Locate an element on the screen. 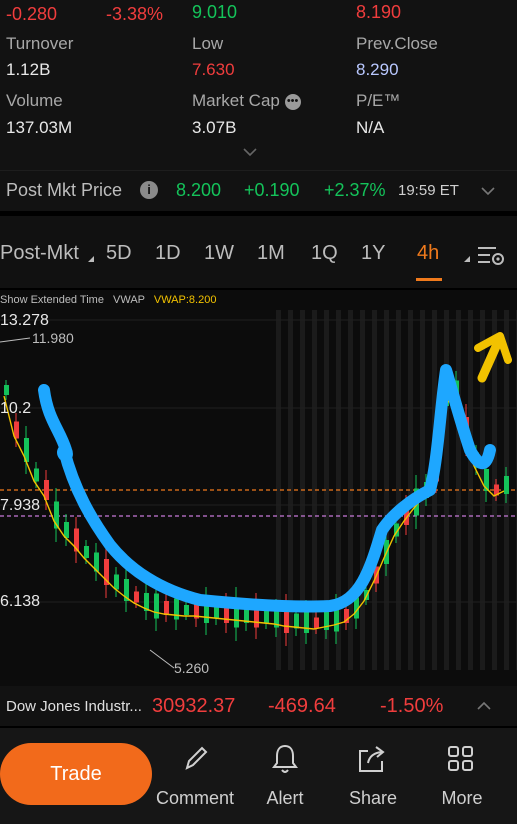 This screenshot has height=824, width=517. post-market-change: +0.190 is located at coordinates (272, 190).